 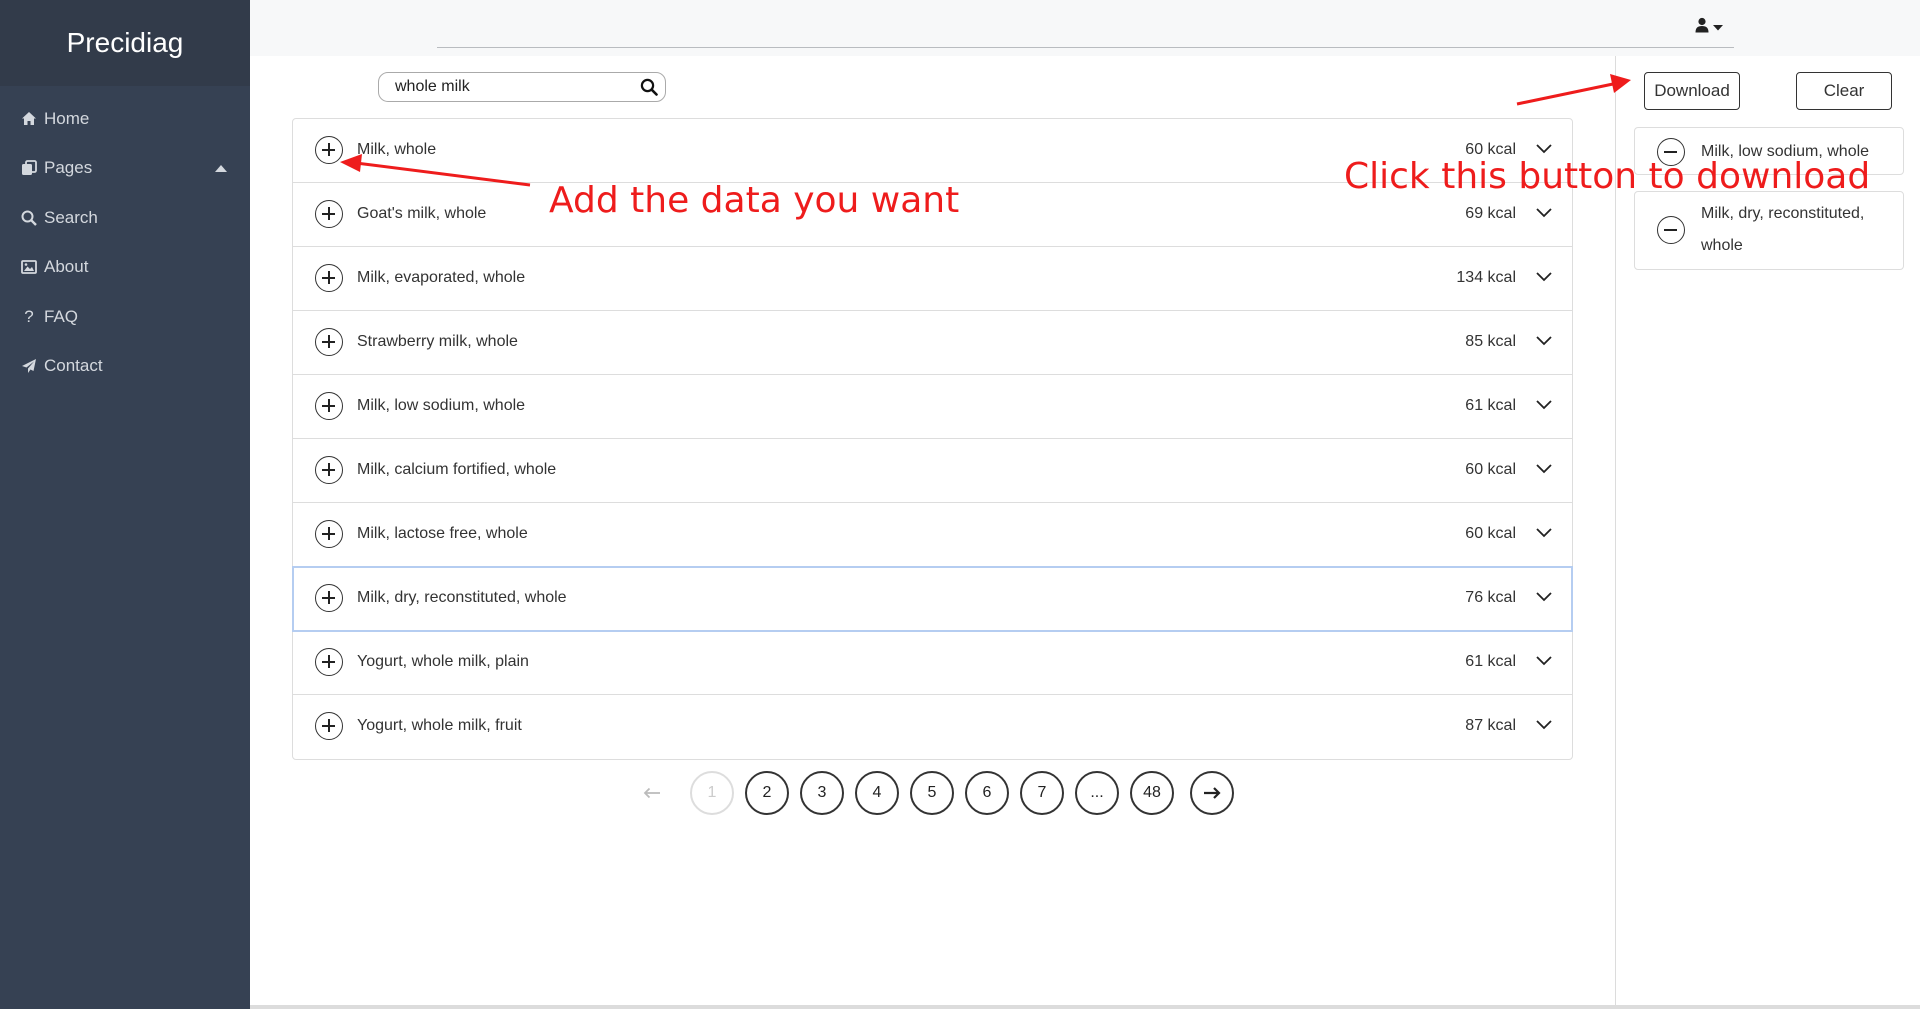 What do you see at coordinates (1085, 1007) in the screenshot?
I see `bottom-scroll-track` at bounding box center [1085, 1007].